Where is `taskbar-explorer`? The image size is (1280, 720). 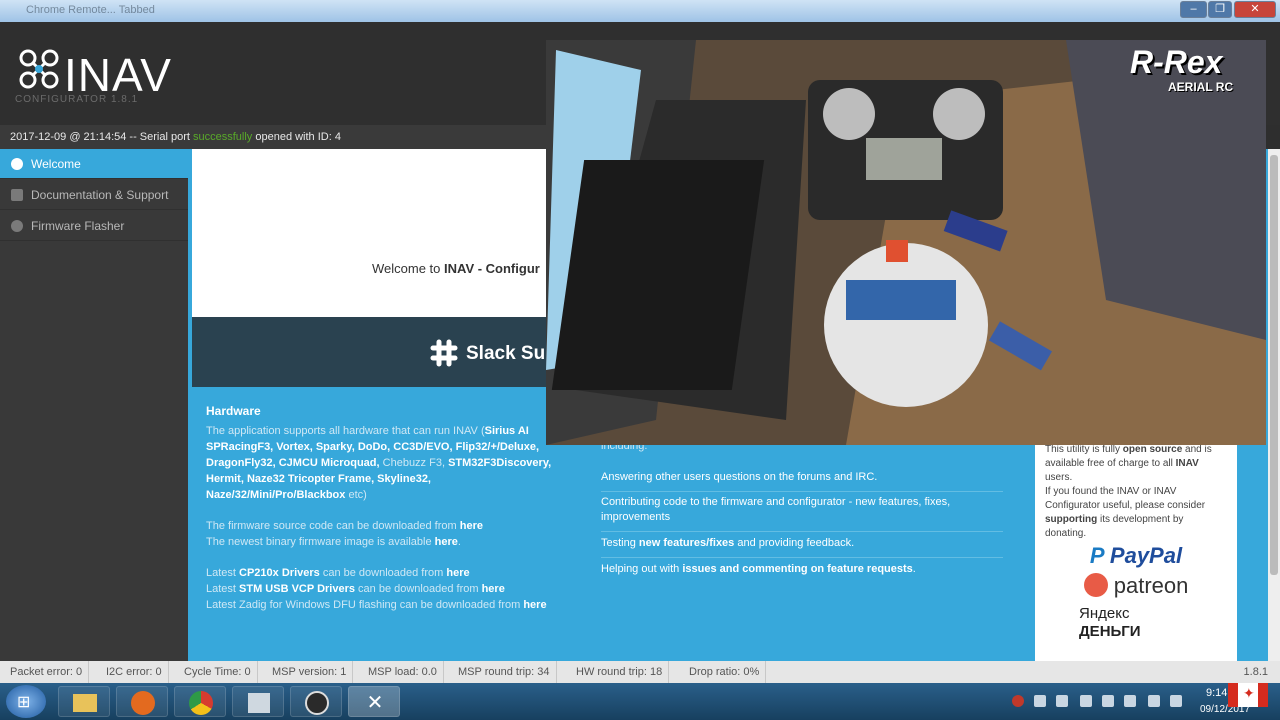 taskbar-explorer is located at coordinates (84, 701).